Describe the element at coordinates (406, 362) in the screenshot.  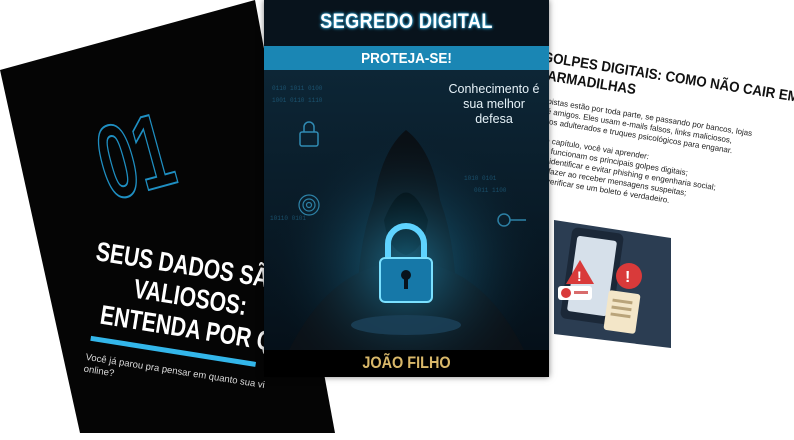
I see `cover-author: JOÃO FILHO` at that location.